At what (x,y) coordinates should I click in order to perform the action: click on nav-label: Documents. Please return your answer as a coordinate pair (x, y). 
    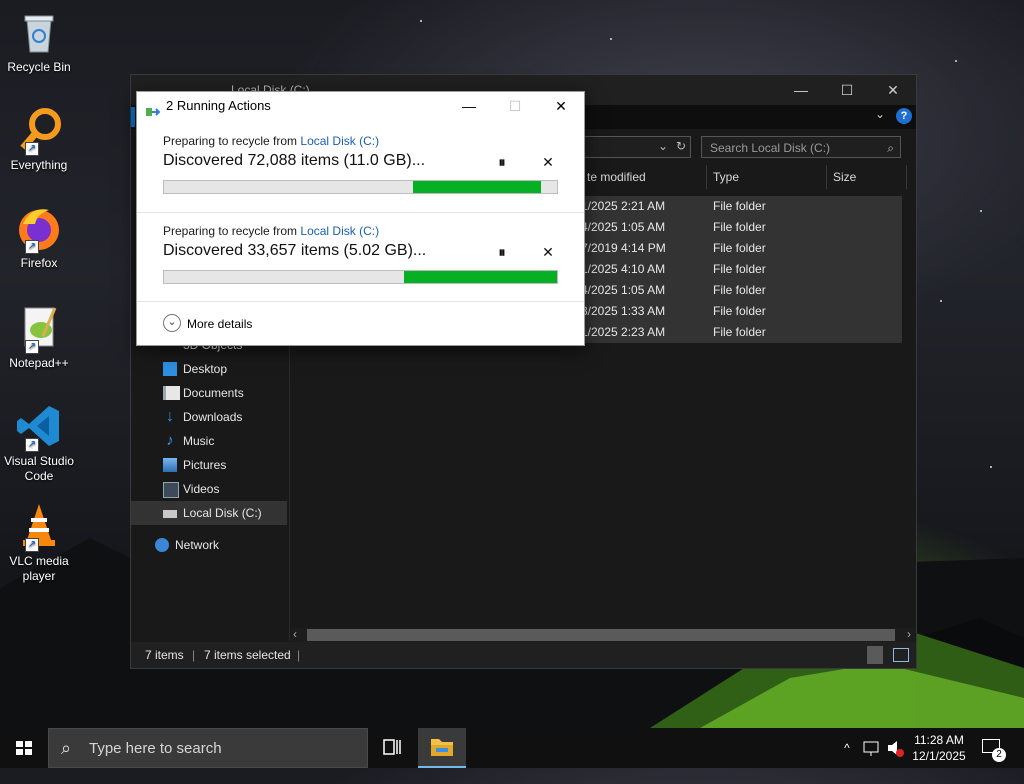
    Looking at the image, I should click on (213, 393).